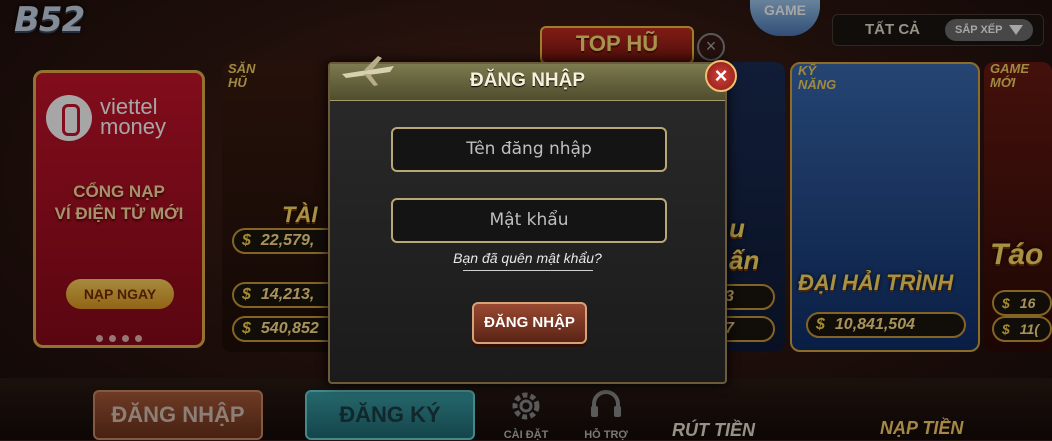  I want to click on login-submit-button: ĐĂNG NHẬP, so click(529, 323).